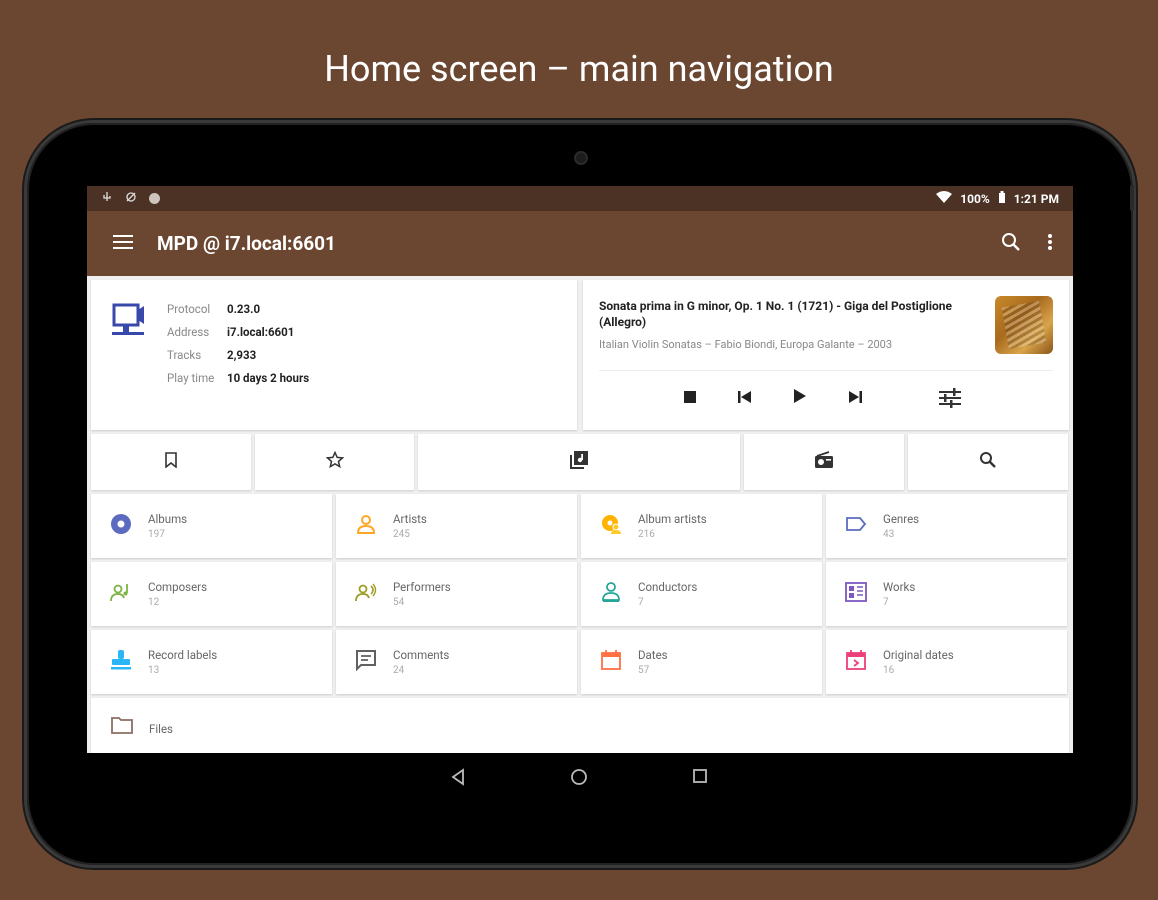  Describe the element at coordinates (901, 519) in the screenshot. I see `tile-label: Genres` at that location.